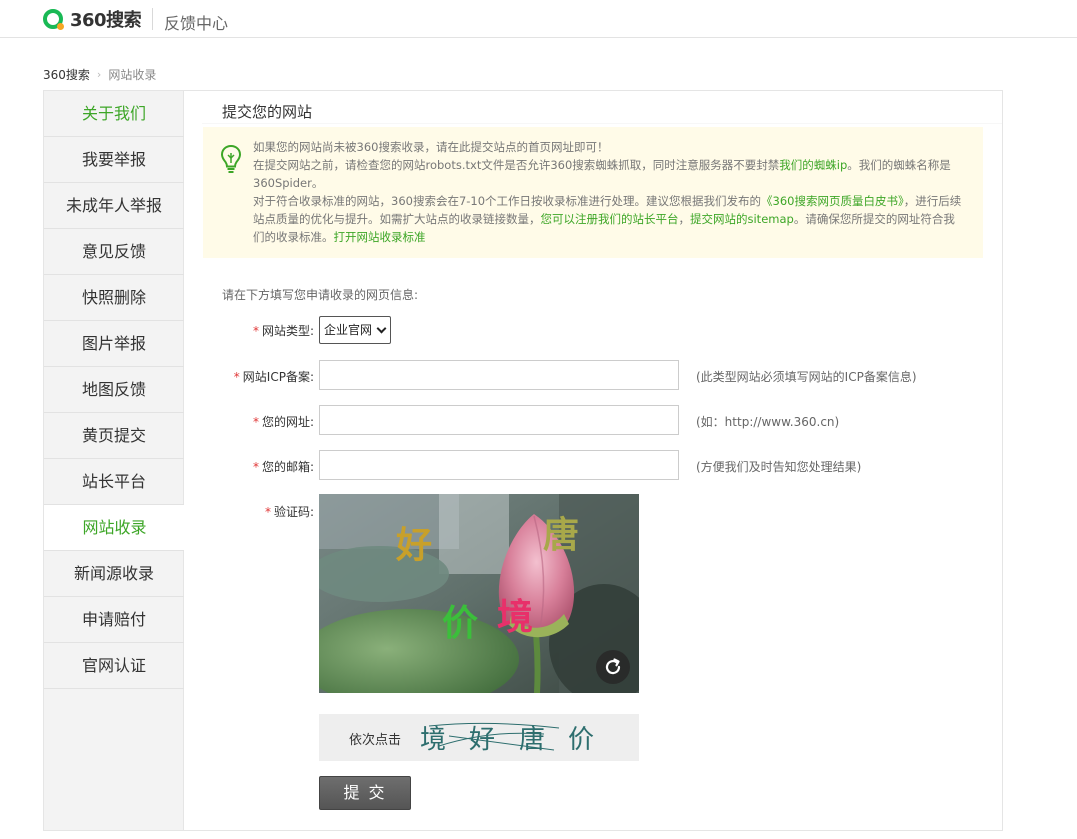  I want to click on click-order-label: 依次点击, so click(375, 740).